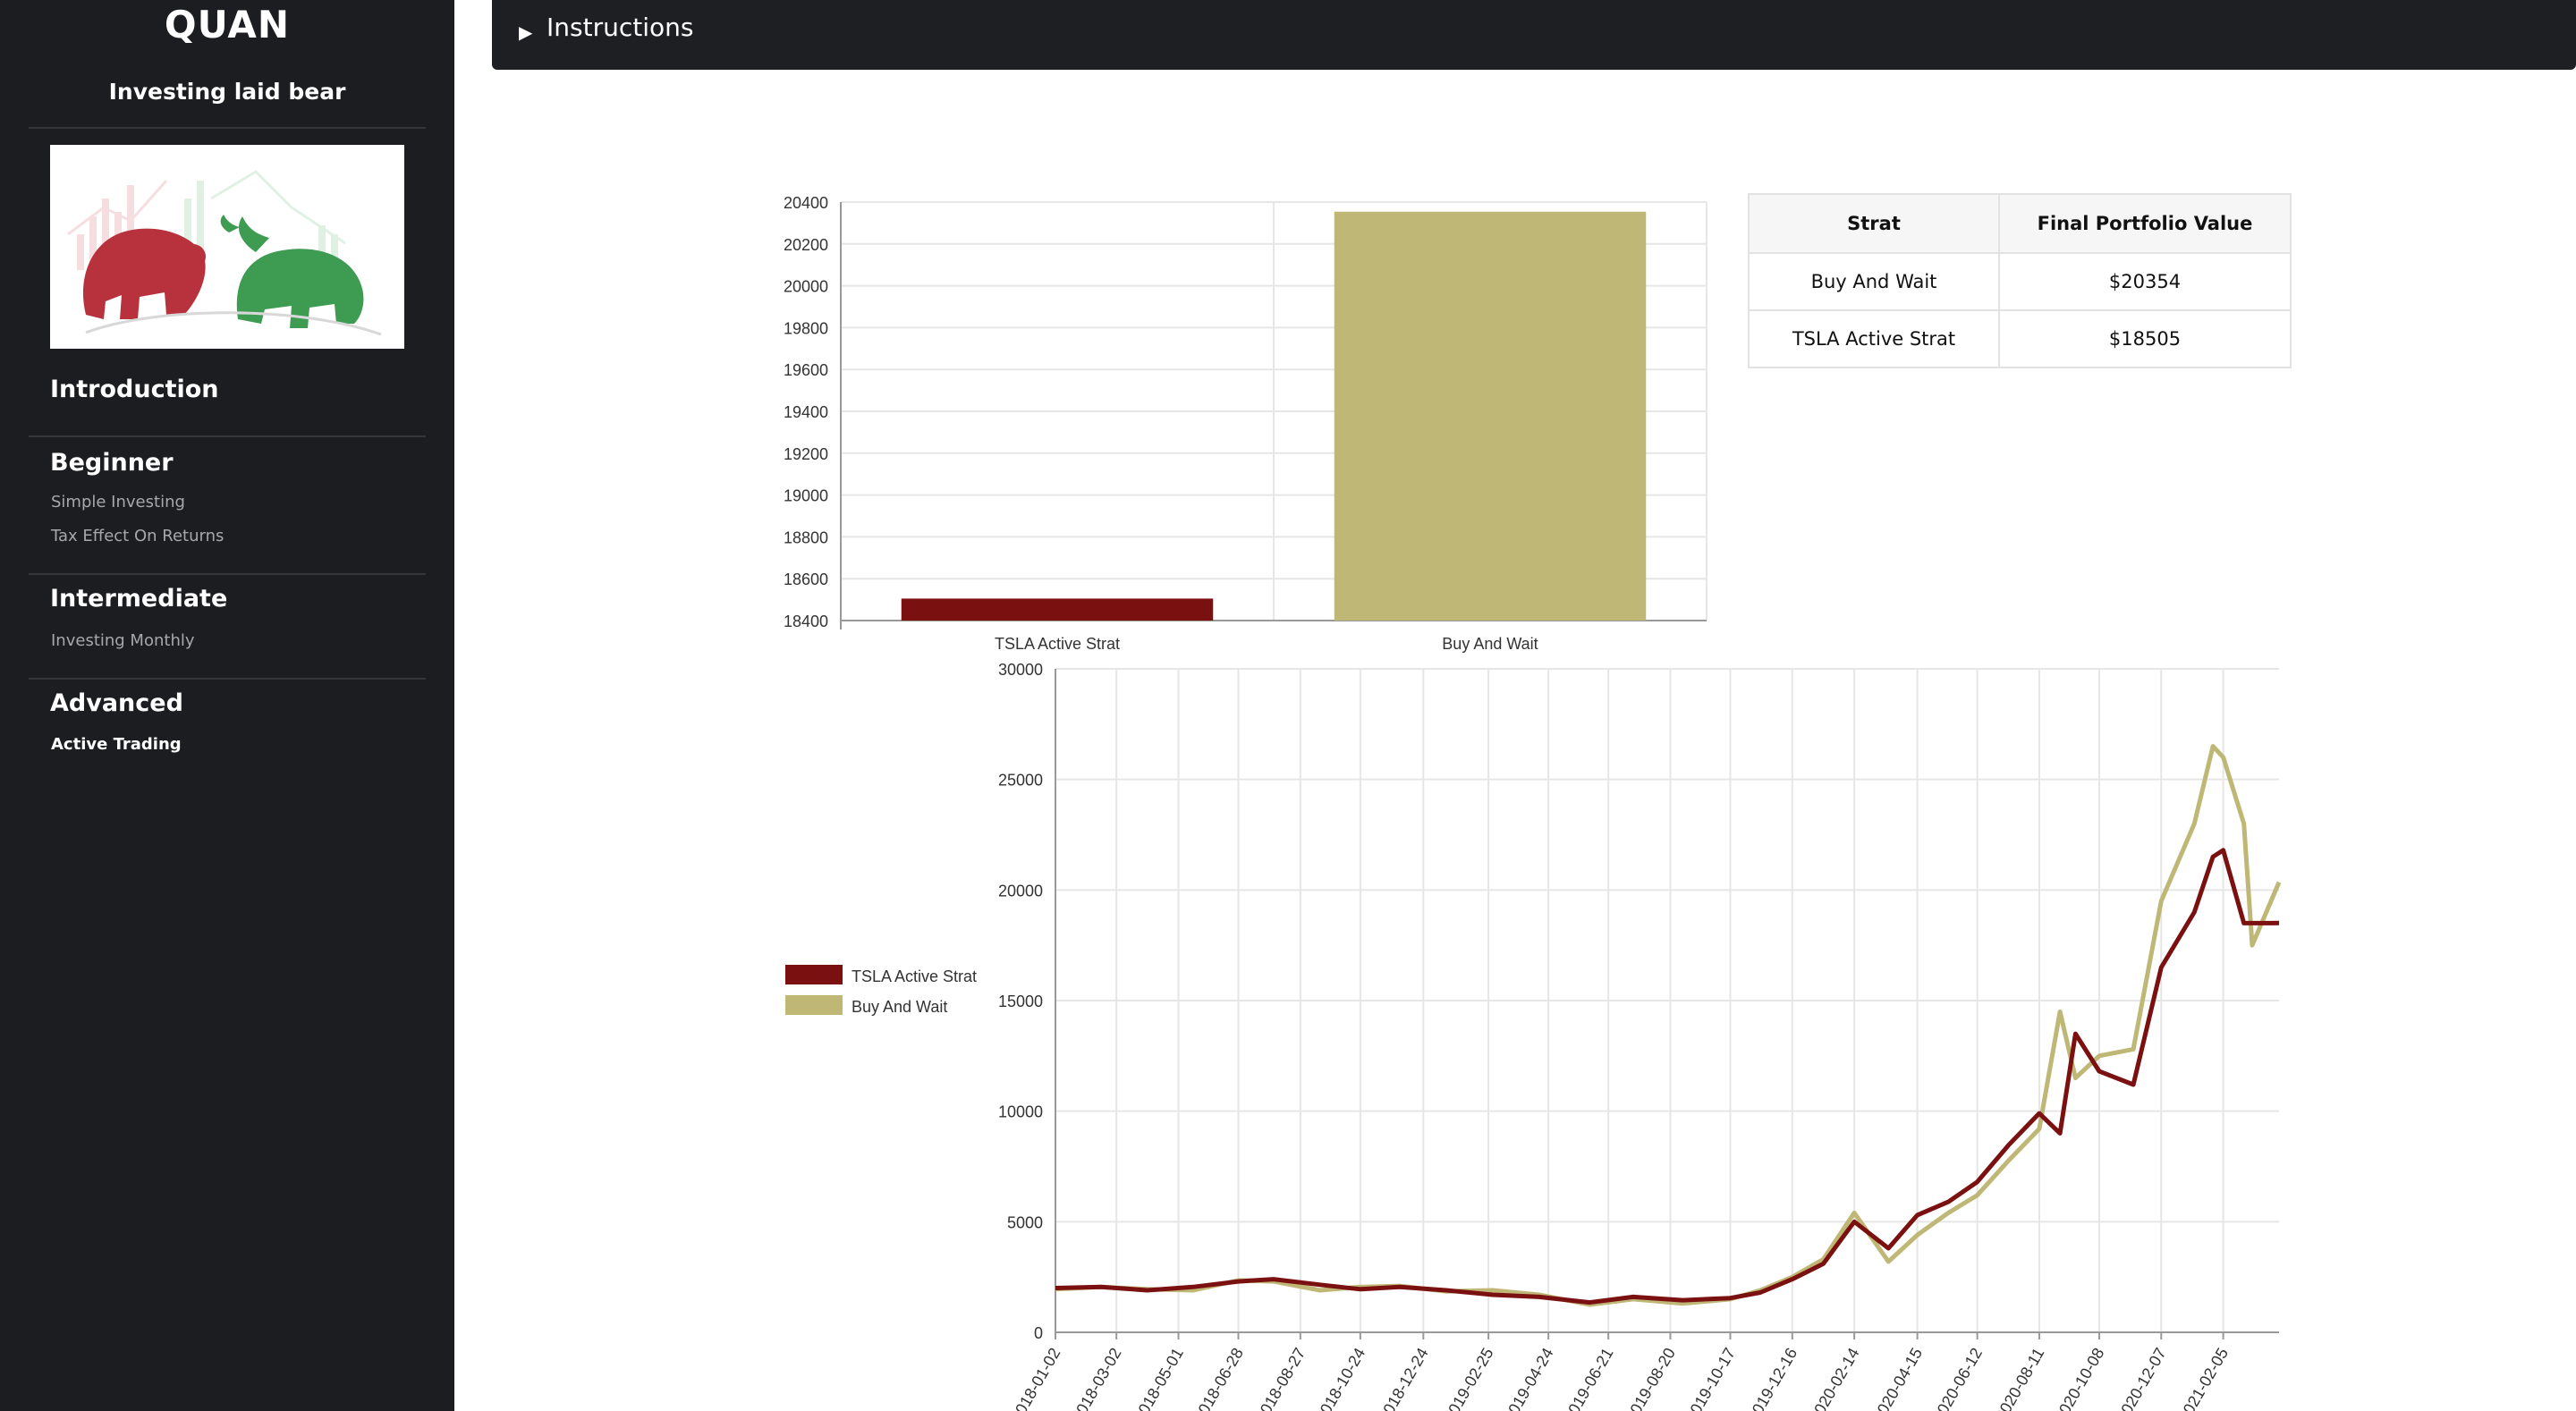 The image size is (2576, 1411). Describe the element at coordinates (1038, 1333) in the screenshot. I see `line-y-tick-label: 0` at that location.